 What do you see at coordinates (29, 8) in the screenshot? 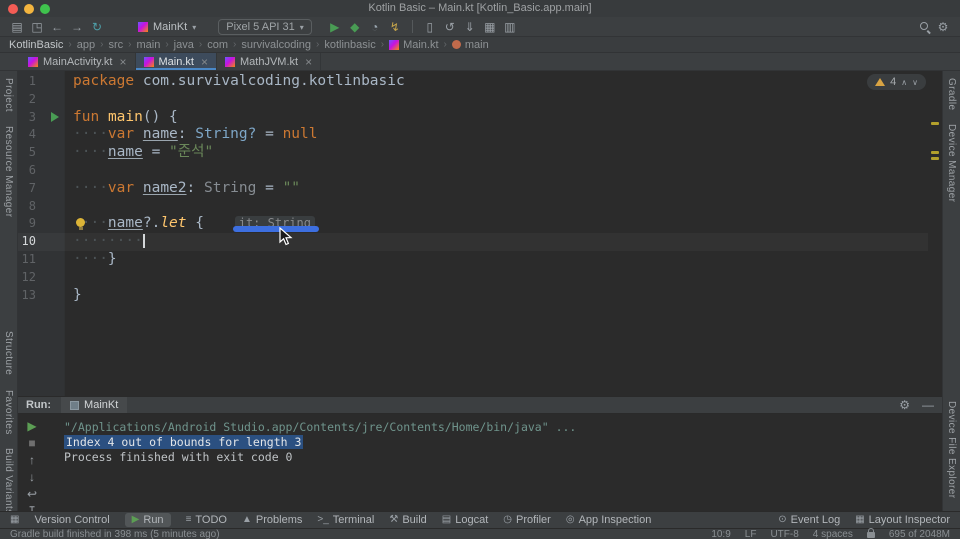
I see `minimize-window-button` at bounding box center [29, 8].